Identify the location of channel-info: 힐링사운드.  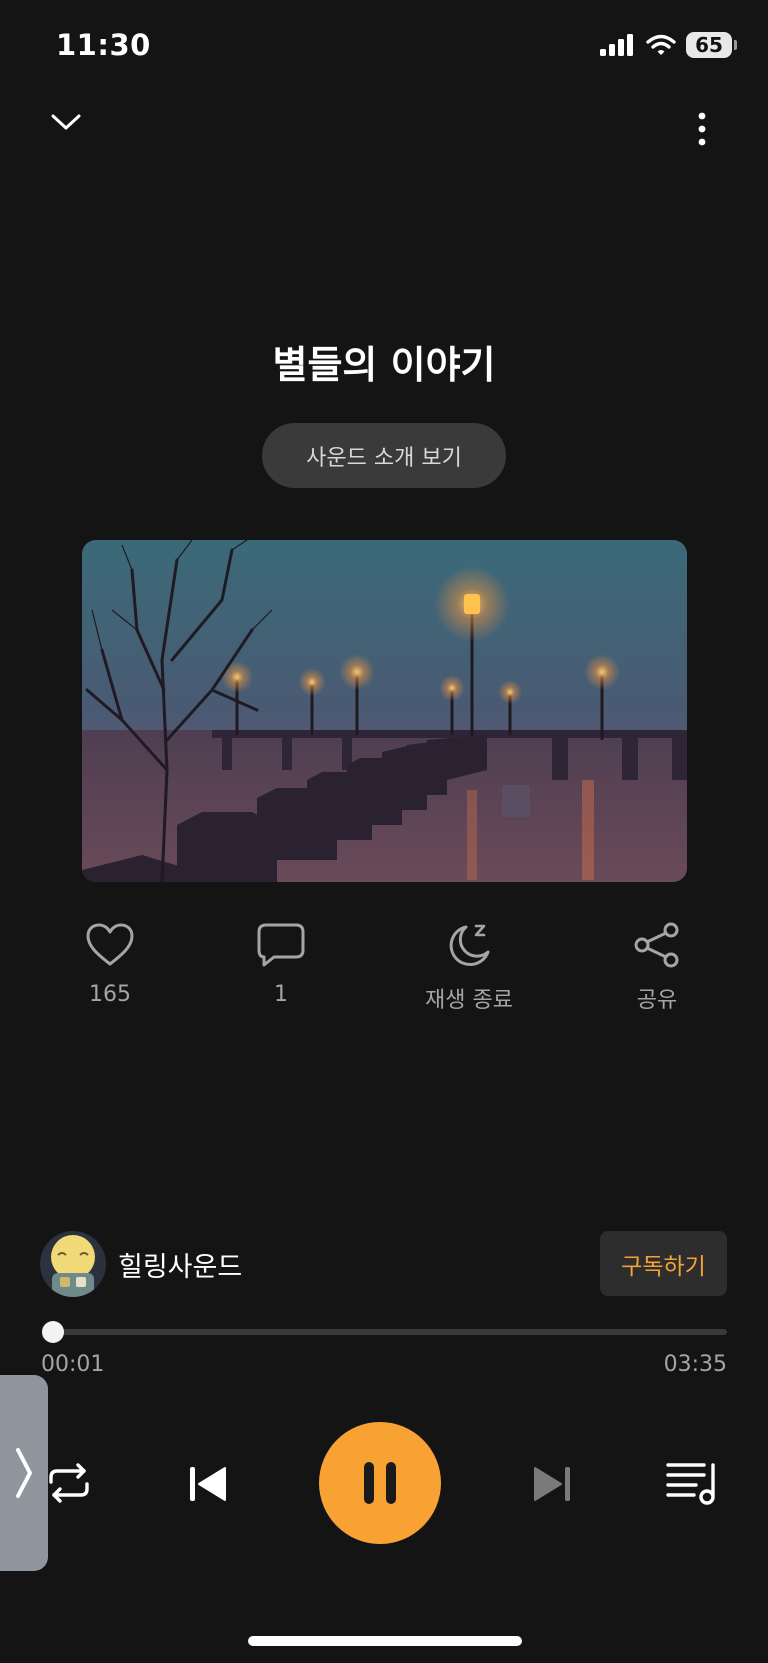
(141, 1264).